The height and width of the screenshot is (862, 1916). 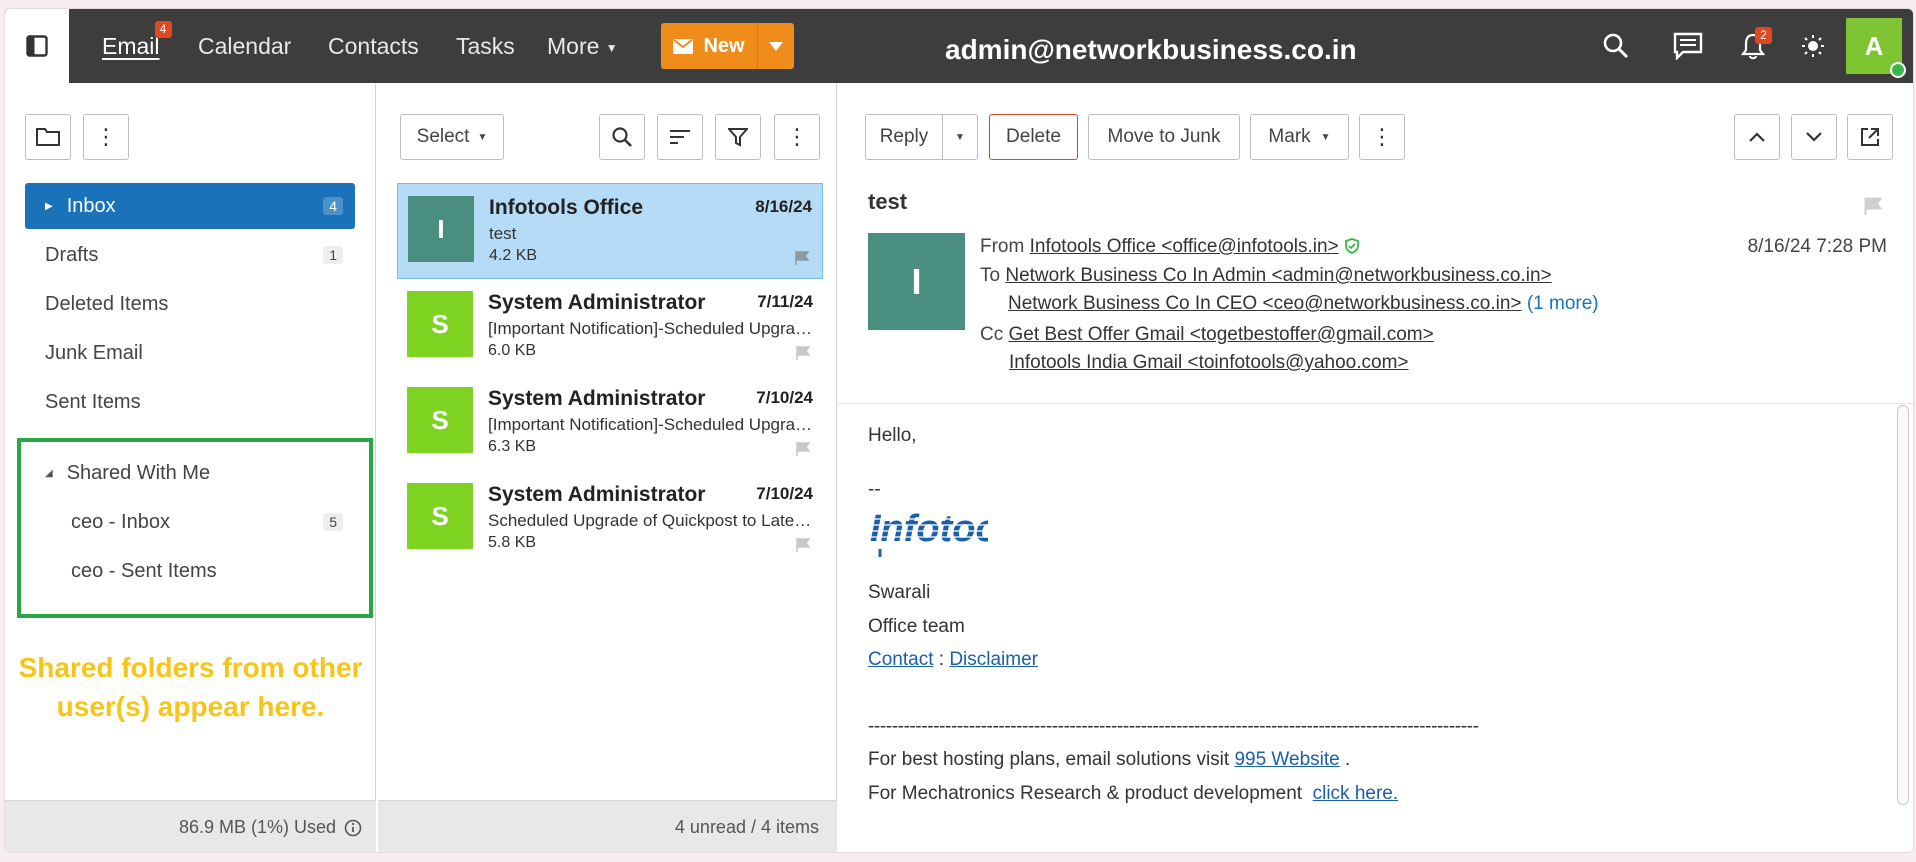 I want to click on sidebar-toggle-button, so click(x=37, y=46).